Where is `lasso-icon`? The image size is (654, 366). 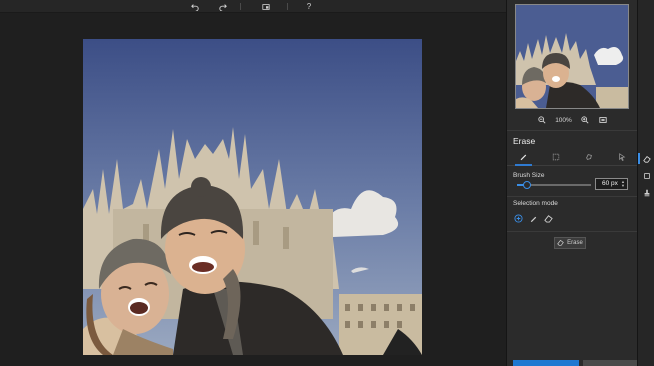 lasso-icon is located at coordinates (589, 158).